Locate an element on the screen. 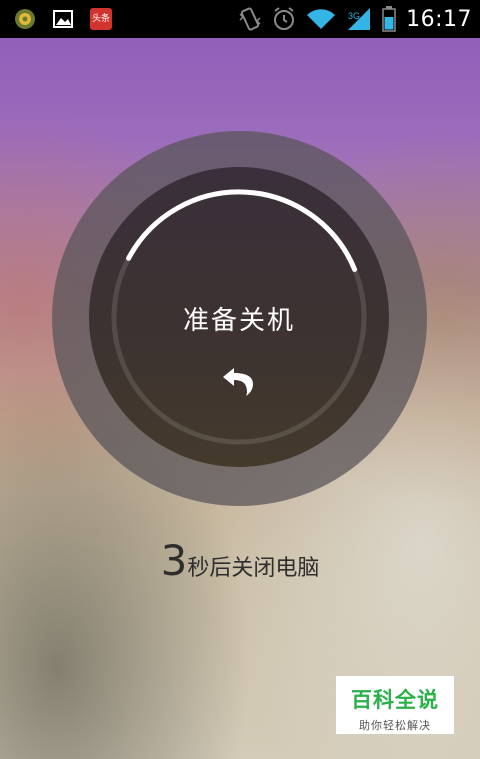  vibrate-icon is located at coordinates (250, 19).